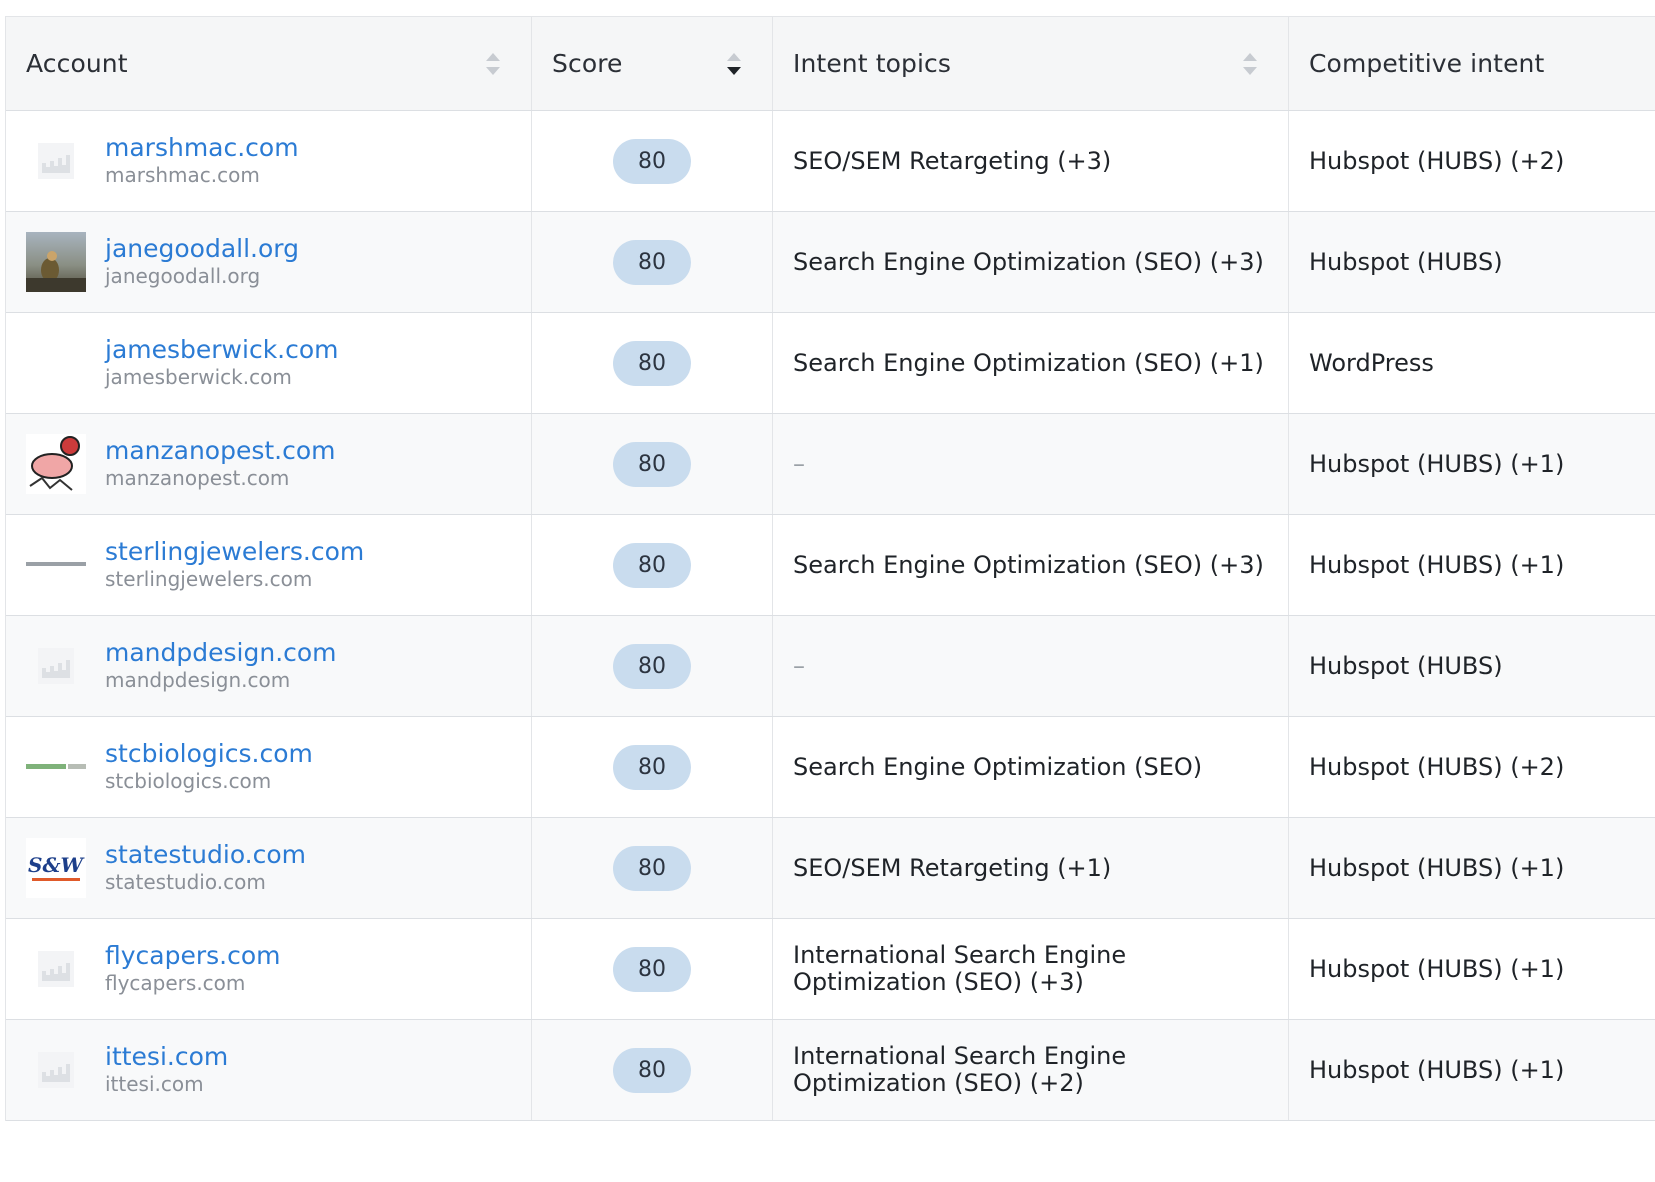 The height and width of the screenshot is (1182, 1655). What do you see at coordinates (166, 1057) in the screenshot?
I see `account-domain-link: ittesi.com` at bounding box center [166, 1057].